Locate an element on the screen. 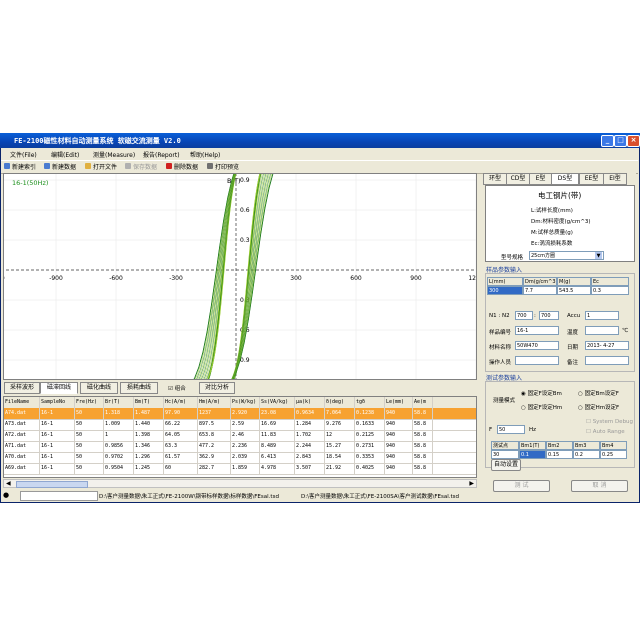 This screenshot has height=640, width=640. close-button: × is located at coordinates (633, 141).